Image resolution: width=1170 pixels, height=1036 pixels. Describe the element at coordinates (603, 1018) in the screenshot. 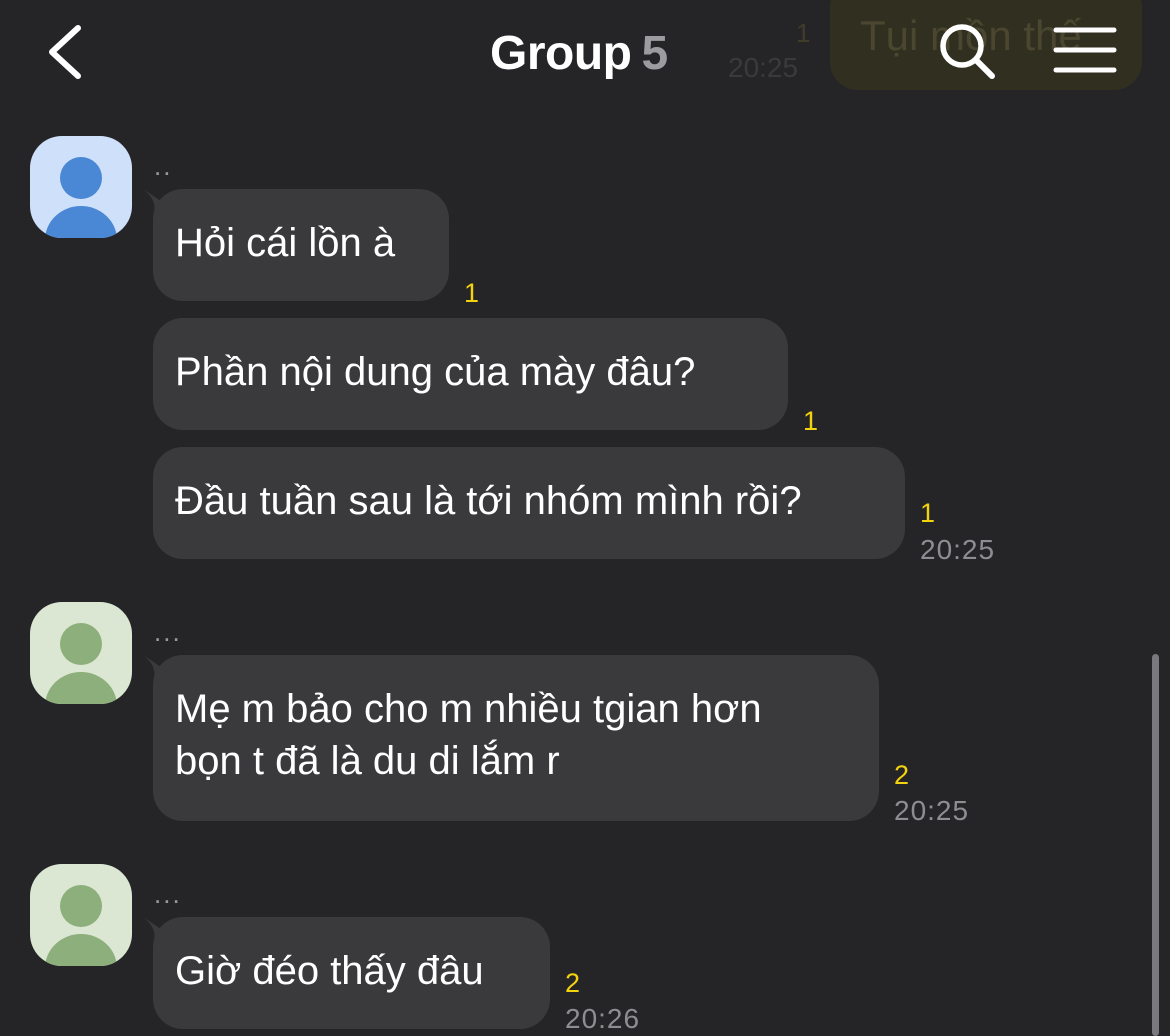

I see `message-time: 20:26` at that location.